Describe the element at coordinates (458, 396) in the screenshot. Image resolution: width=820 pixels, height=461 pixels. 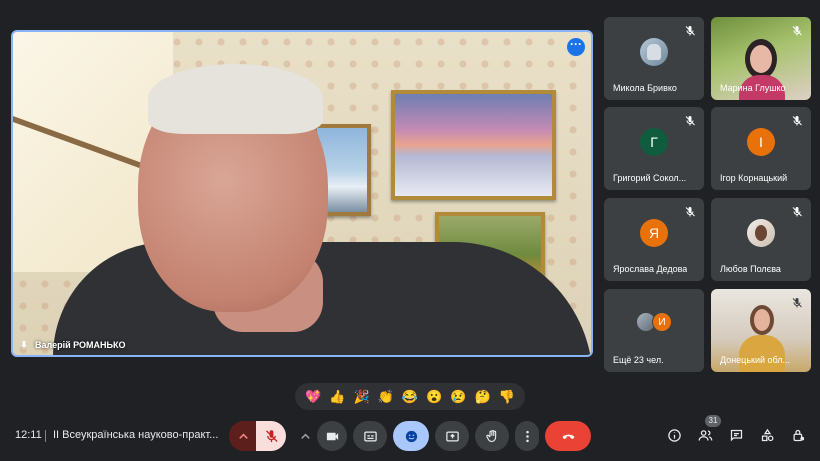
I see `reaction-sad: 😢` at that location.